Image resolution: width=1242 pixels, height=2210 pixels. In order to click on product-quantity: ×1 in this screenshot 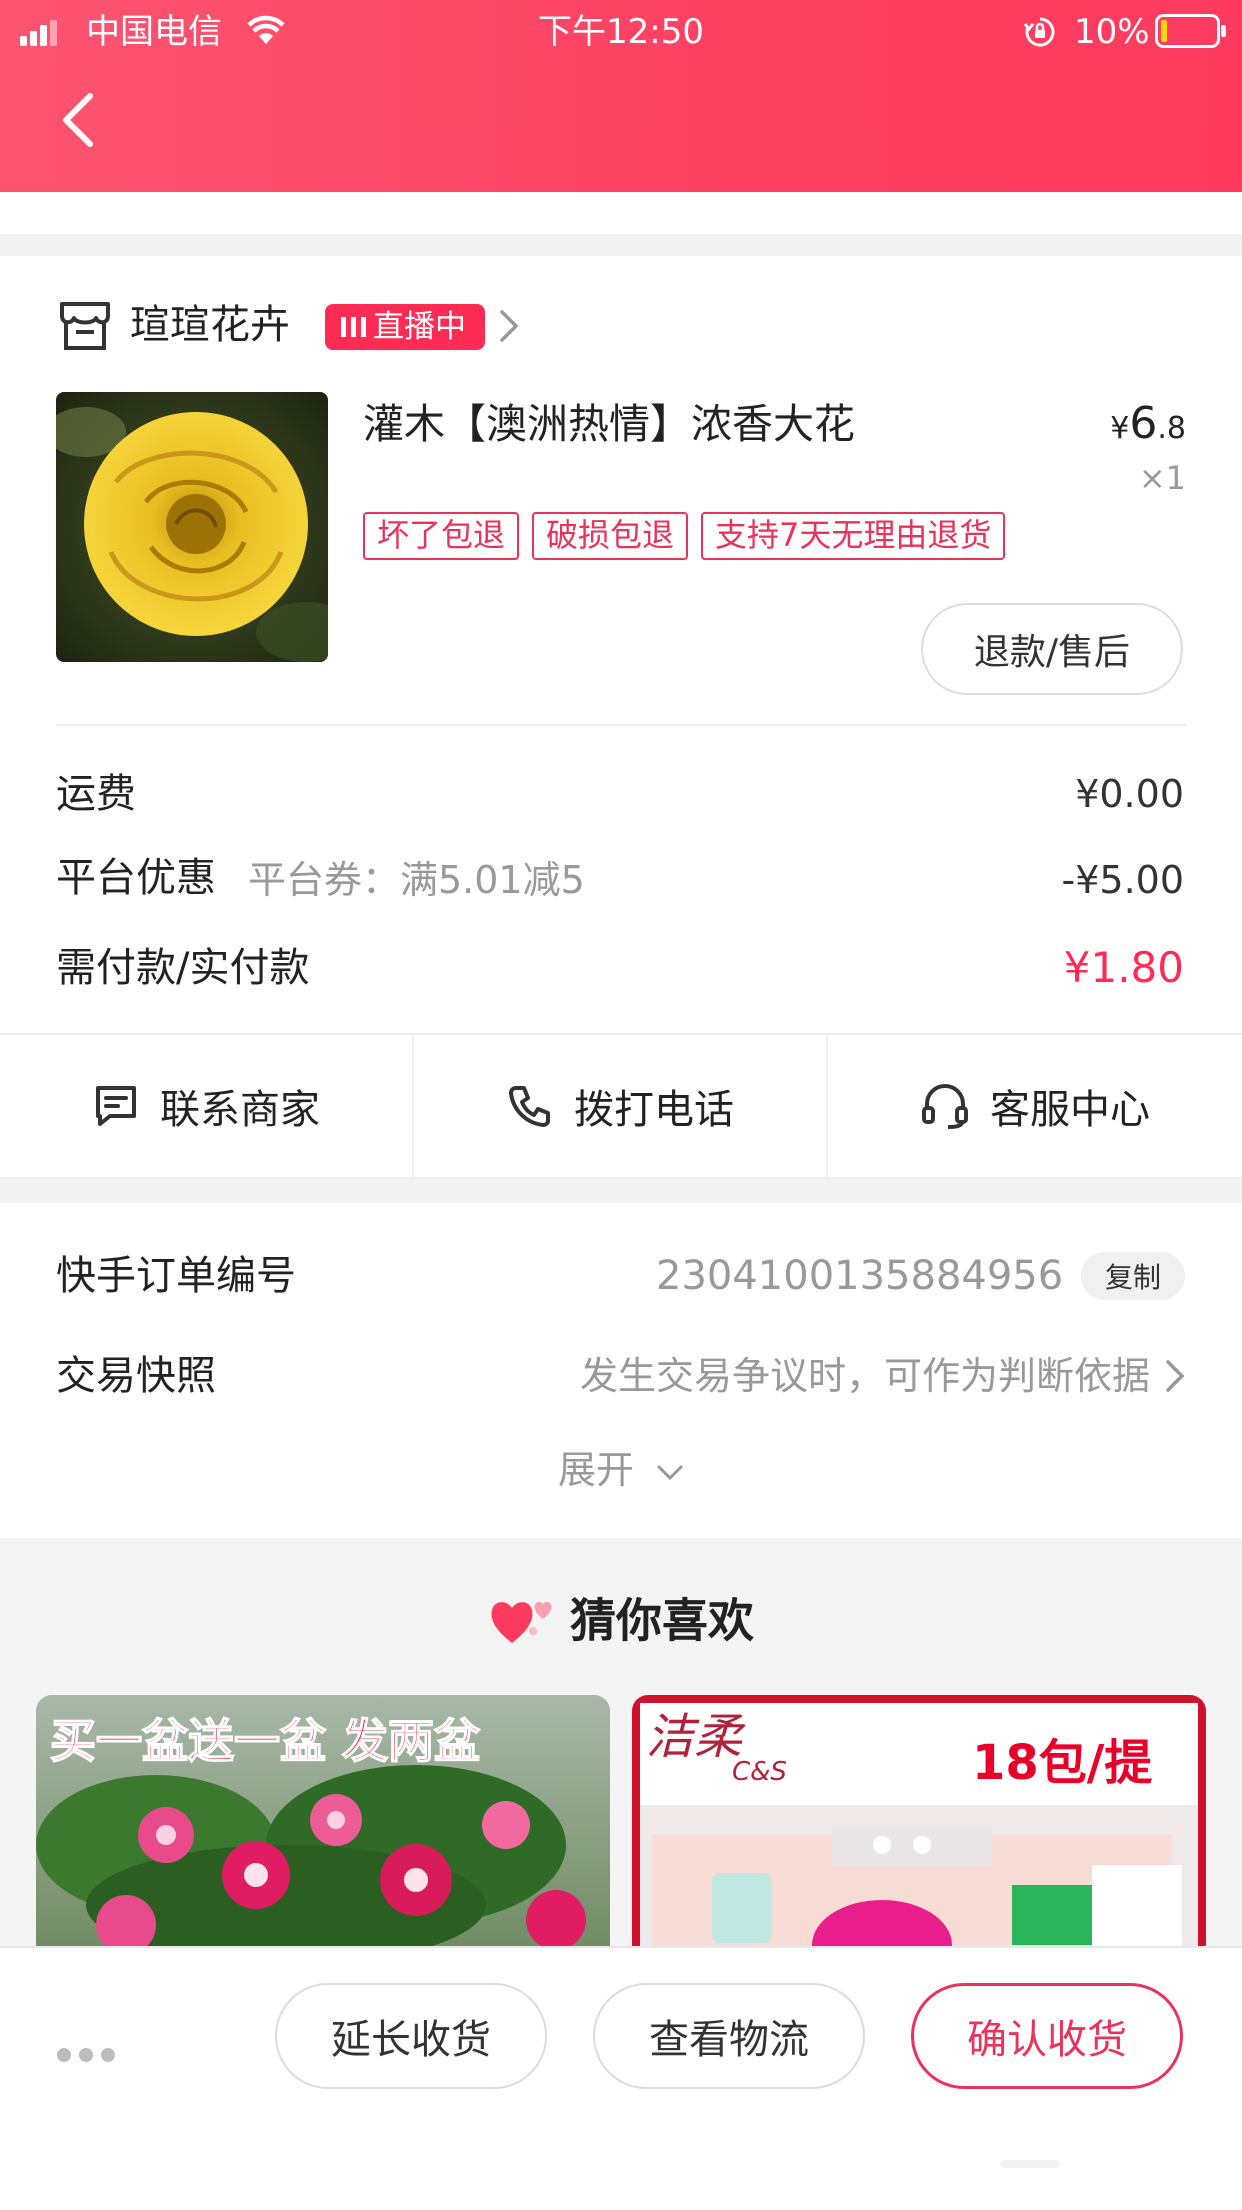, I will do `click(1162, 478)`.